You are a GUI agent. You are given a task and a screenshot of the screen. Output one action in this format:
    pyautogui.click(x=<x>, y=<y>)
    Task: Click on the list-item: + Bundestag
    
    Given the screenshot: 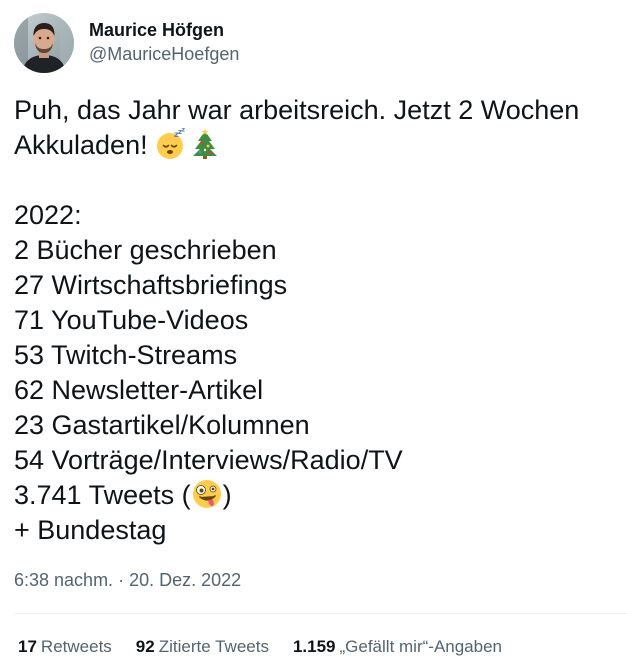 What is the action you would take?
    pyautogui.click(x=90, y=530)
    